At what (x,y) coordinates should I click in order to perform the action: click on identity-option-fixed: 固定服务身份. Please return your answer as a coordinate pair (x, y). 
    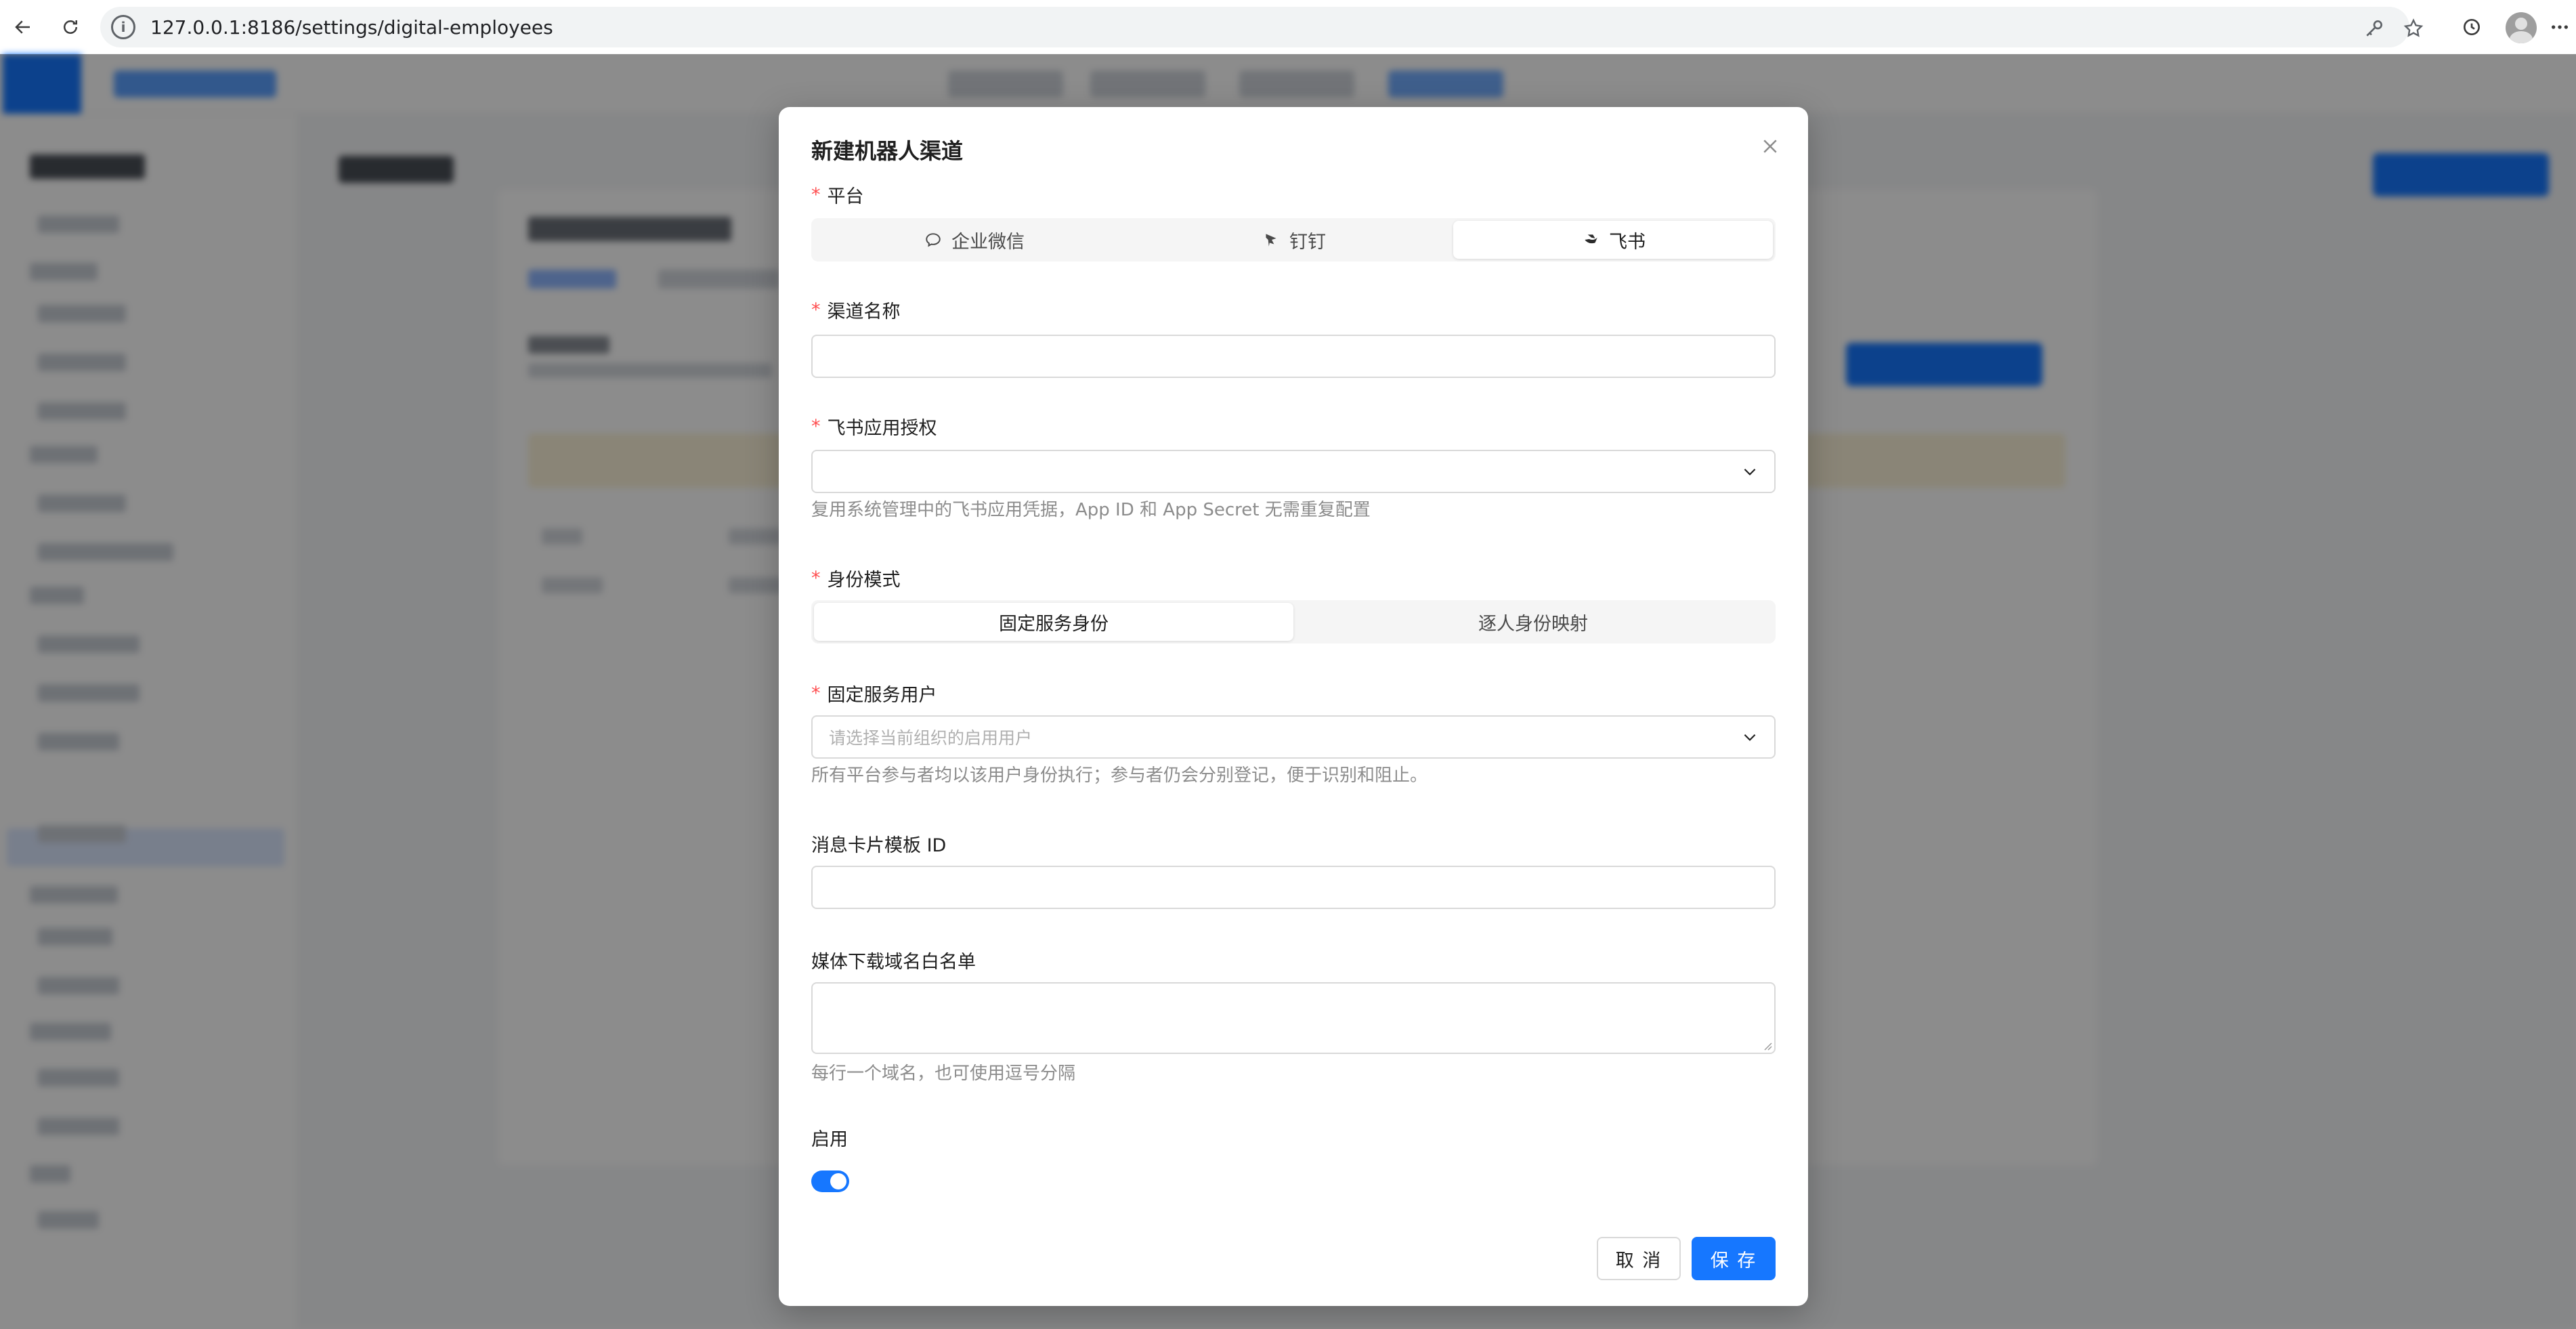
    Looking at the image, I should click on (1053, 622).